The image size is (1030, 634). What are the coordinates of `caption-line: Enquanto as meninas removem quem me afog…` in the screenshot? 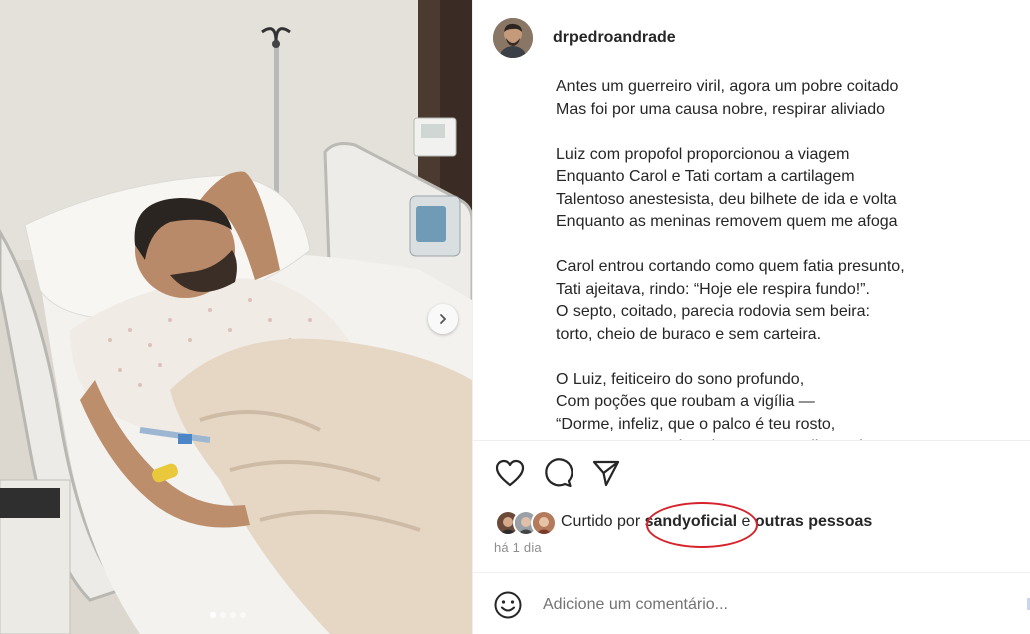 It's located at (727, 221).